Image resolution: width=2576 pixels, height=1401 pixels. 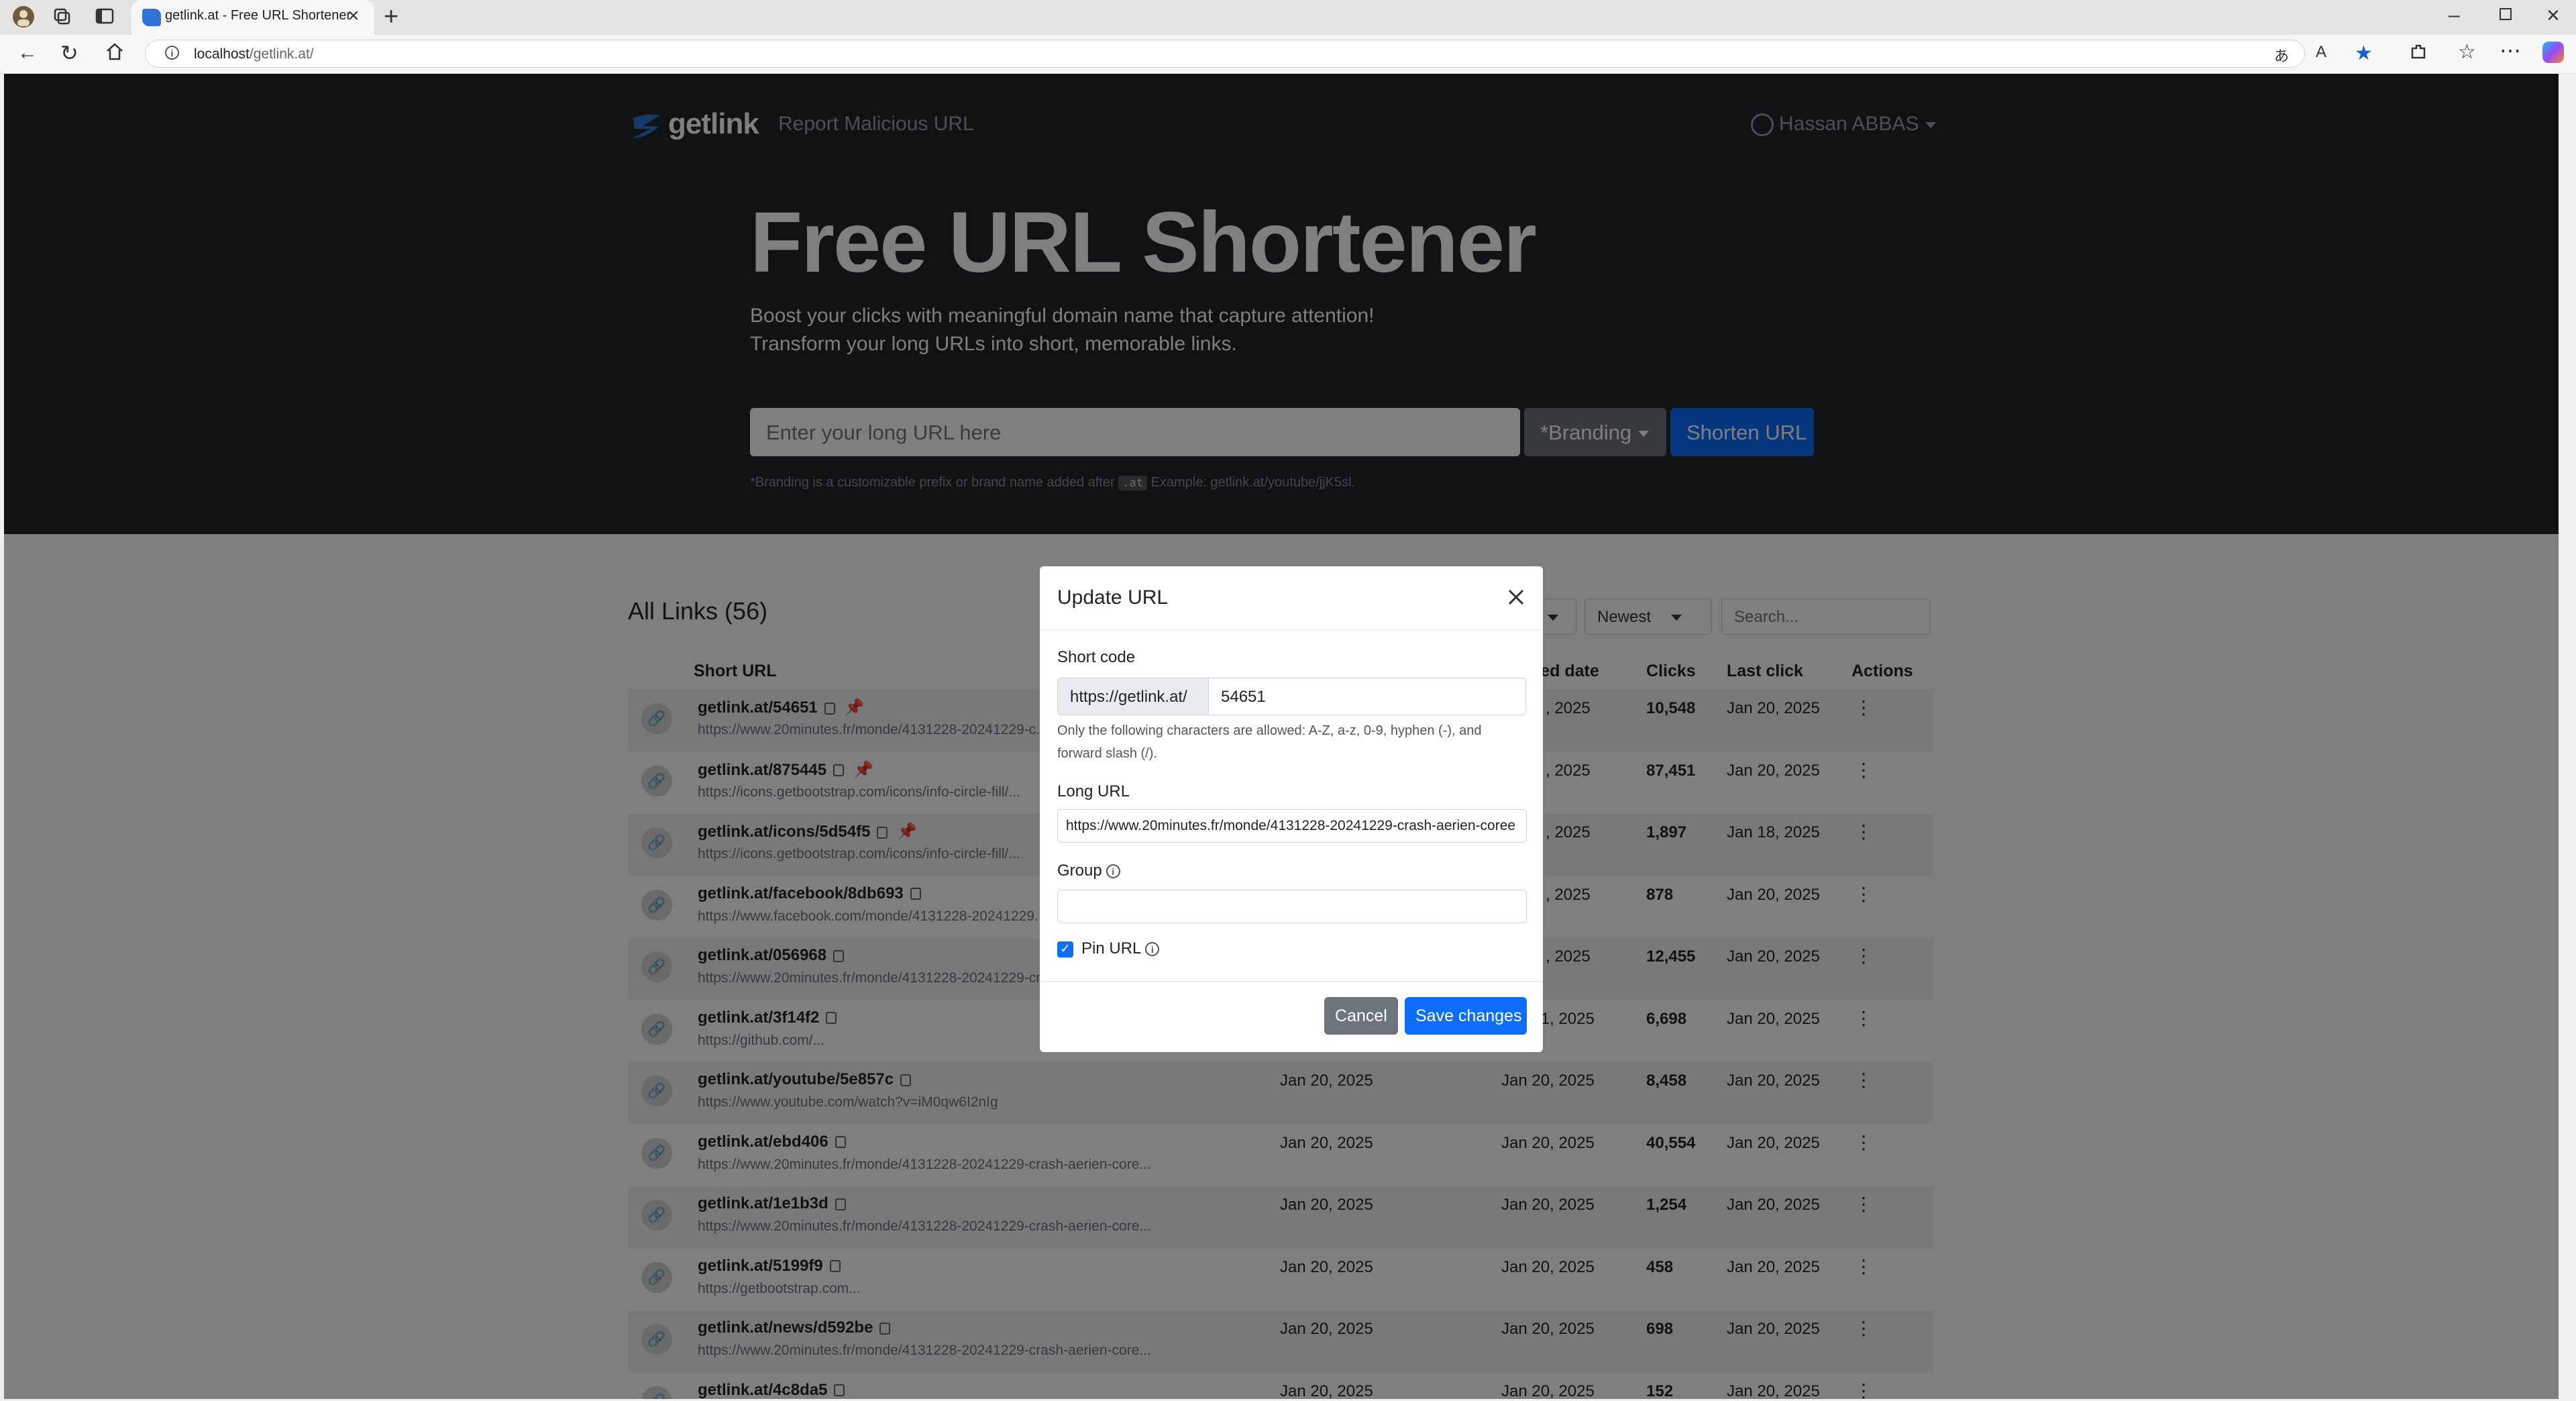 What do you see at coordinates (391, 17) in the screenshot?
I see `new-tab-icon: +` at bounding box center [391, 17].